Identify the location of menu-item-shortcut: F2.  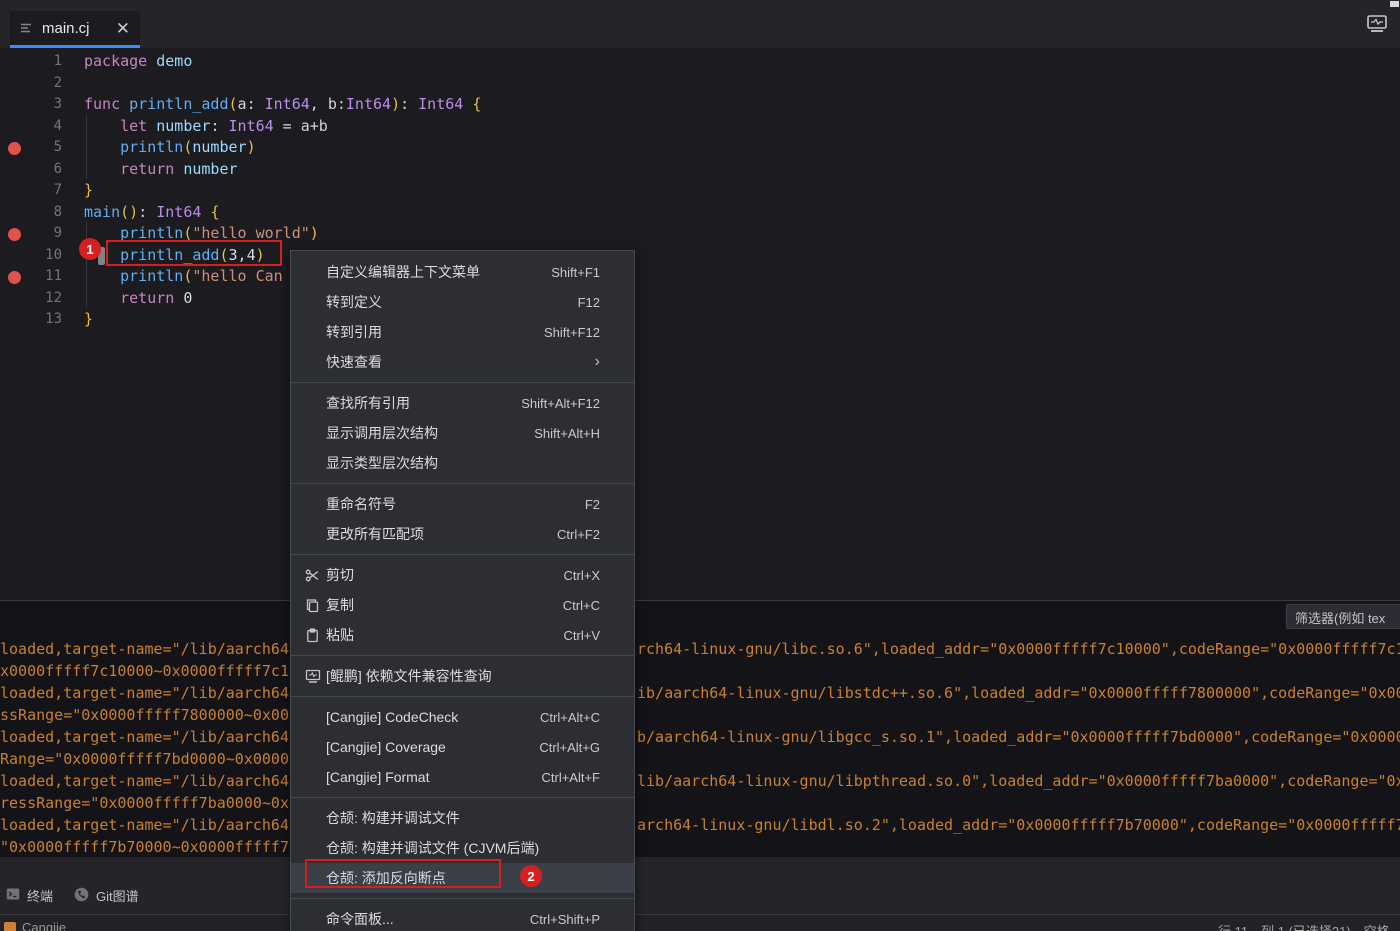
(592, 504).